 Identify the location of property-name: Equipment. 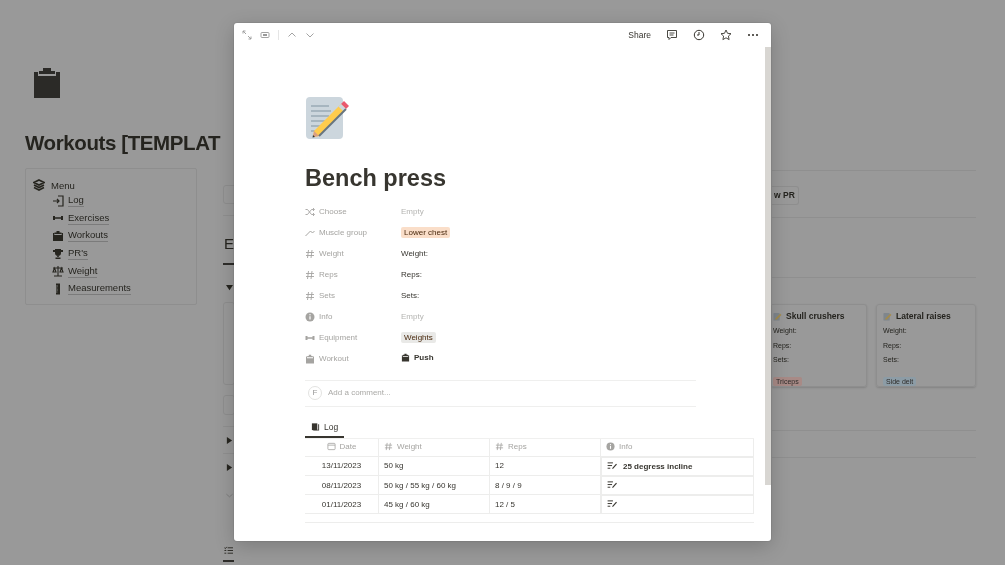
(338, 337).